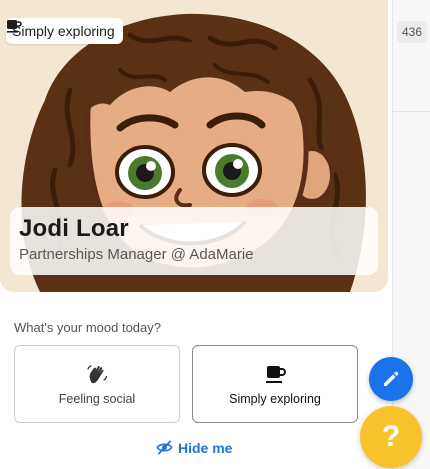  Describe the element at coordinates (164, 447) in the screenshot. I see `eye-slash-icon` at that location.